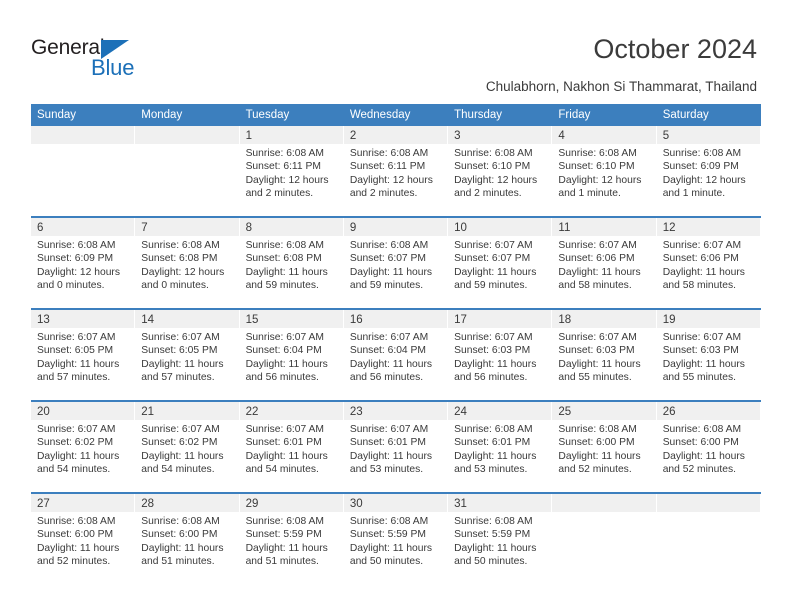  I want to click on sunset-text: Sunset: 6:07 PM, so click(492, 259).